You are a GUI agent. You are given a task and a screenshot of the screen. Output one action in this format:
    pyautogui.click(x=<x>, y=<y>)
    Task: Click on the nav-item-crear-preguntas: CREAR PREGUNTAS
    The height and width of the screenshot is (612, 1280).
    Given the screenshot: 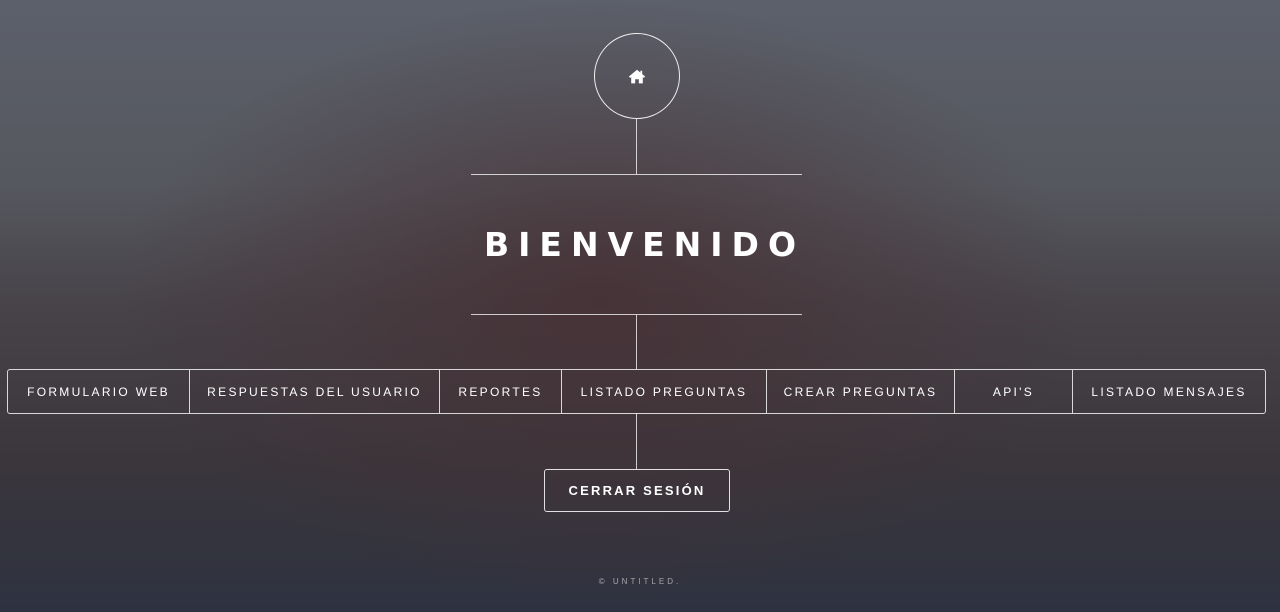 What is the action you would take?
    pyautogui.click(x=860, y=391)
    